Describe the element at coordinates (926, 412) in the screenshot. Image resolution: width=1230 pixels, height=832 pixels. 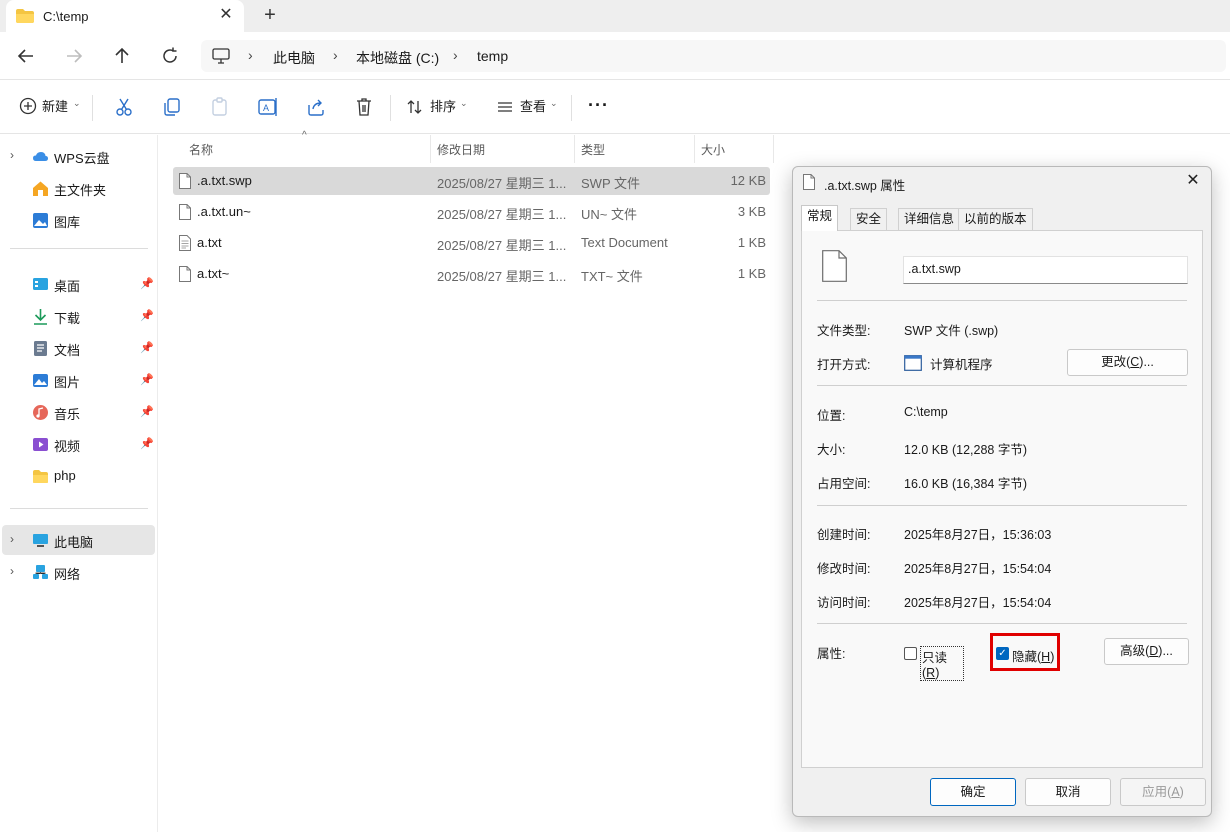
I see `location-value: C:\temp` at that location.